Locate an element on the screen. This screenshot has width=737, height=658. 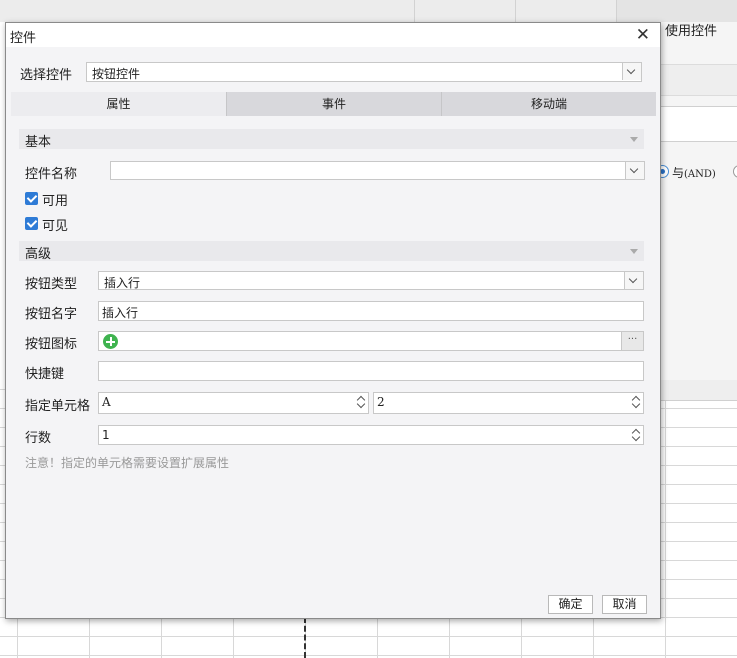
background-panel-strip is located at coordinates (698, 80).